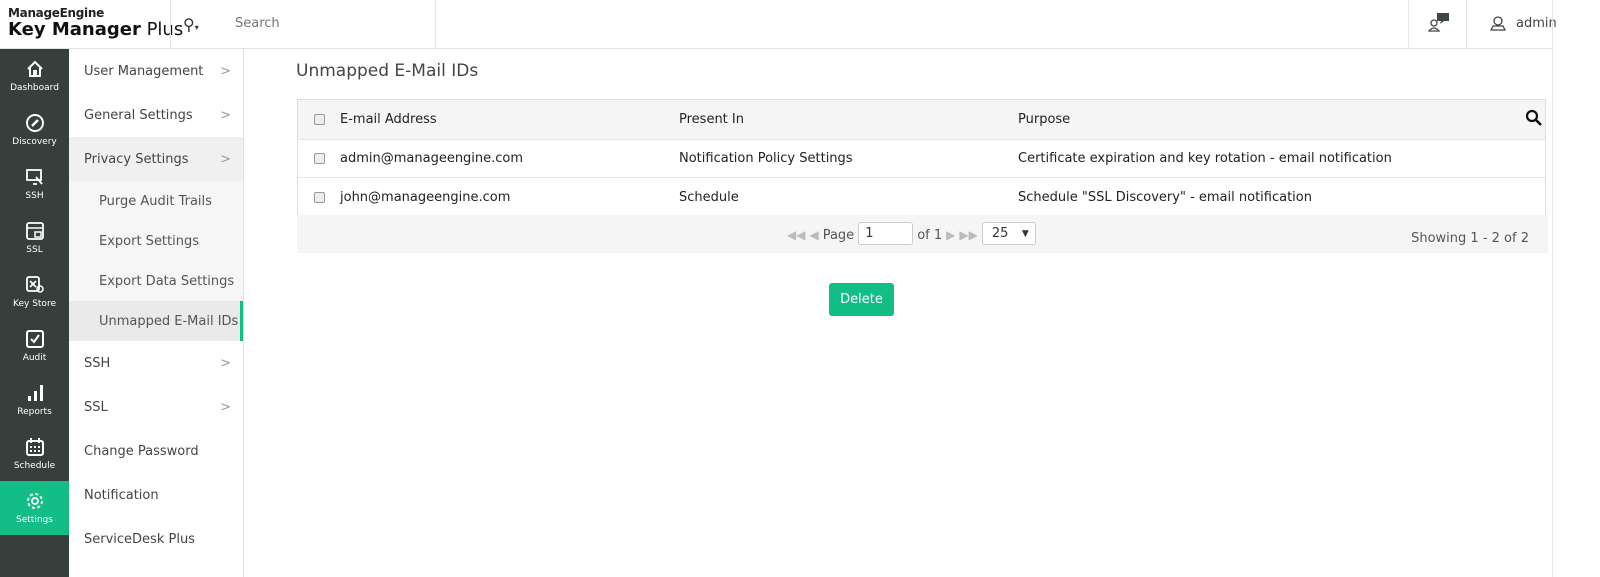 The image size is (1600, 577). I want to click on page-title: Unmapped E-Mail IDs, so click(387, 71).